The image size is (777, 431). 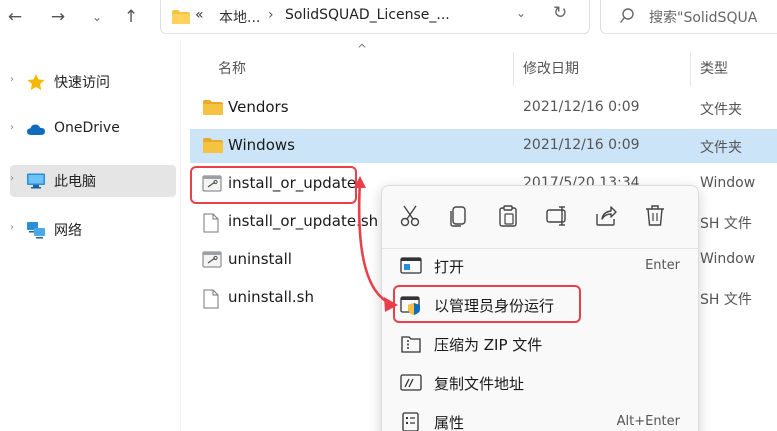 What do you see at coordinates (87, 128) in the screenshot?
I see `sidebar-item-label: OneDrive` at bounding box center [87, 128].